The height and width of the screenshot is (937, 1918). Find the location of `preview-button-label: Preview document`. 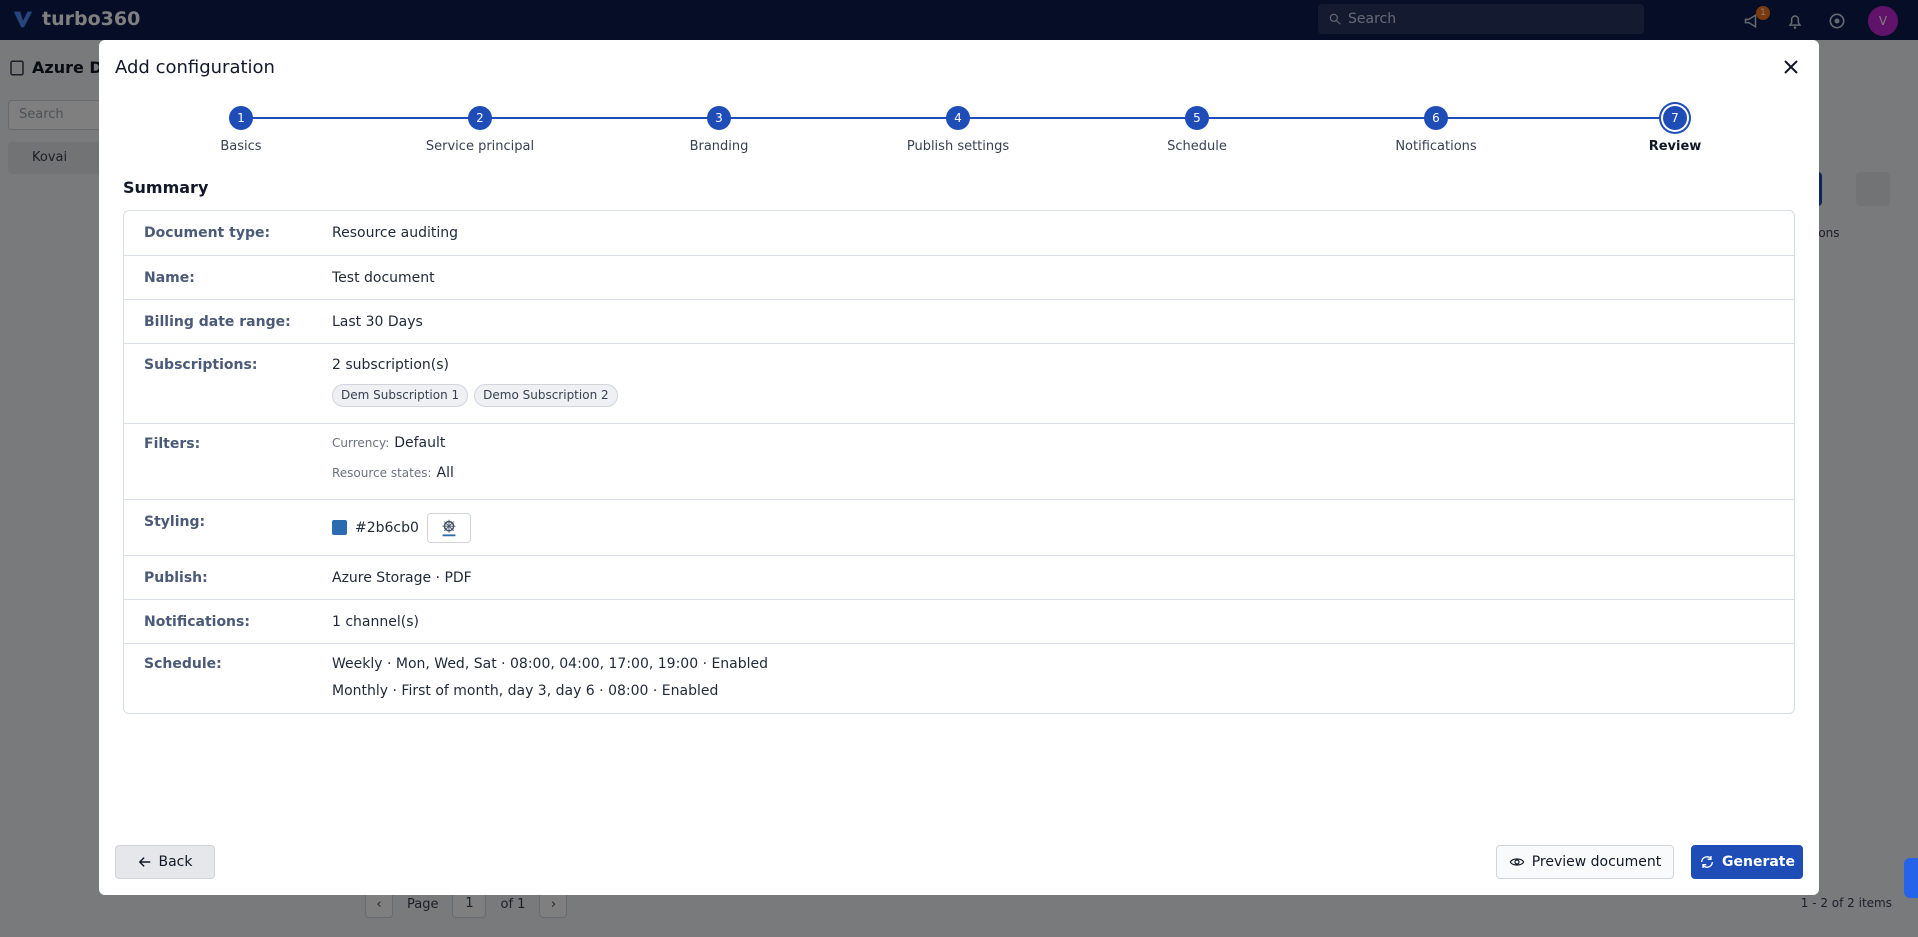

preview-button-label: Preview document is located at coordinates (1596, 862).